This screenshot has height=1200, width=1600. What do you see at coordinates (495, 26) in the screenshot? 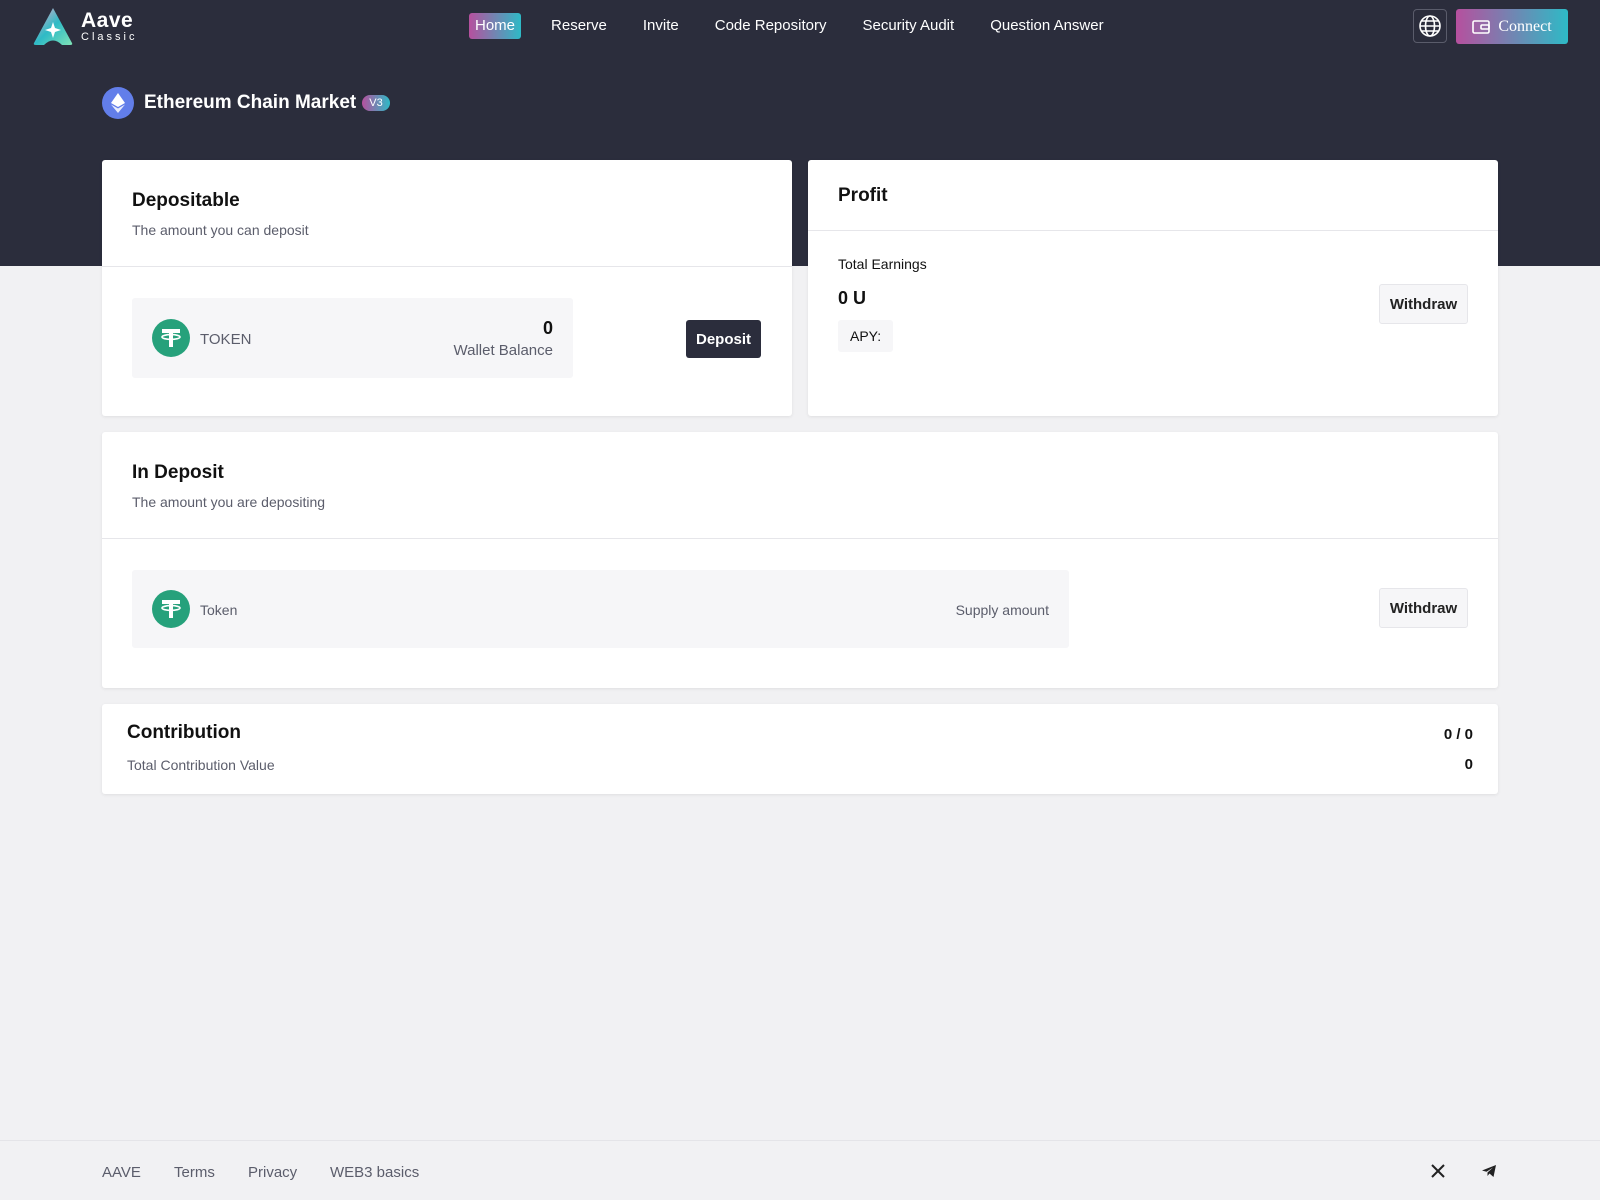
I see `nav-home: Home` at bounding box center [495, 26].